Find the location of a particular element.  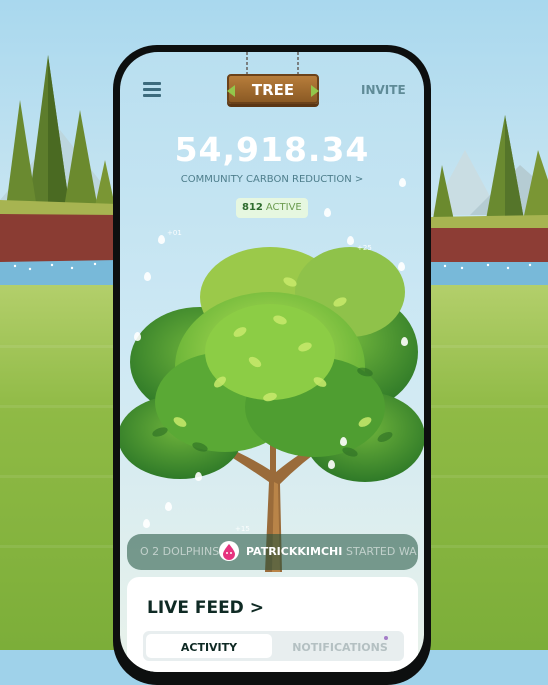

tab-activity: ACTIVITY is located at coordinates (209, 646).